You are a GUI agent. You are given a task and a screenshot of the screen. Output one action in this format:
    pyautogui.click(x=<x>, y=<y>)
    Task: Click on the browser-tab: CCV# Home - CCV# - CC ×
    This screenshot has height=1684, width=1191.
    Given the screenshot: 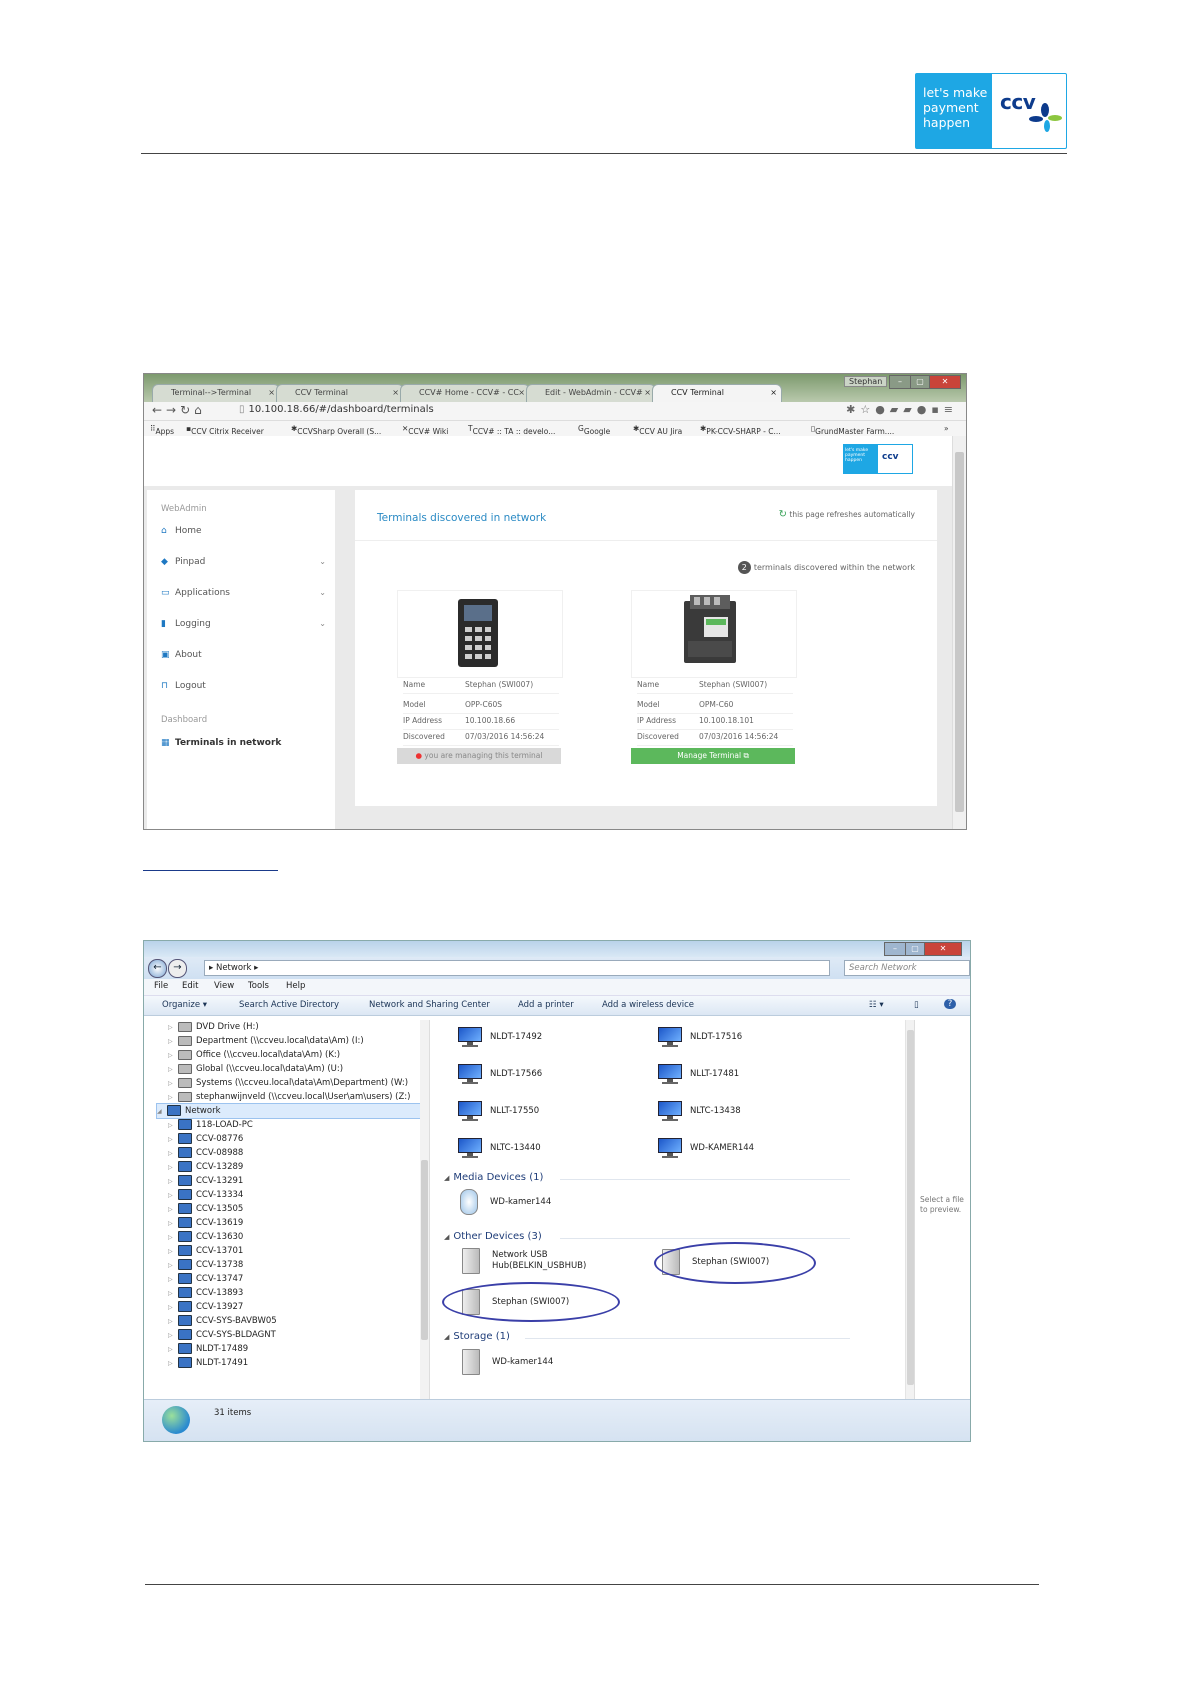 What is the action you would take?
    pyautogui.click(x=465, y=393)
    